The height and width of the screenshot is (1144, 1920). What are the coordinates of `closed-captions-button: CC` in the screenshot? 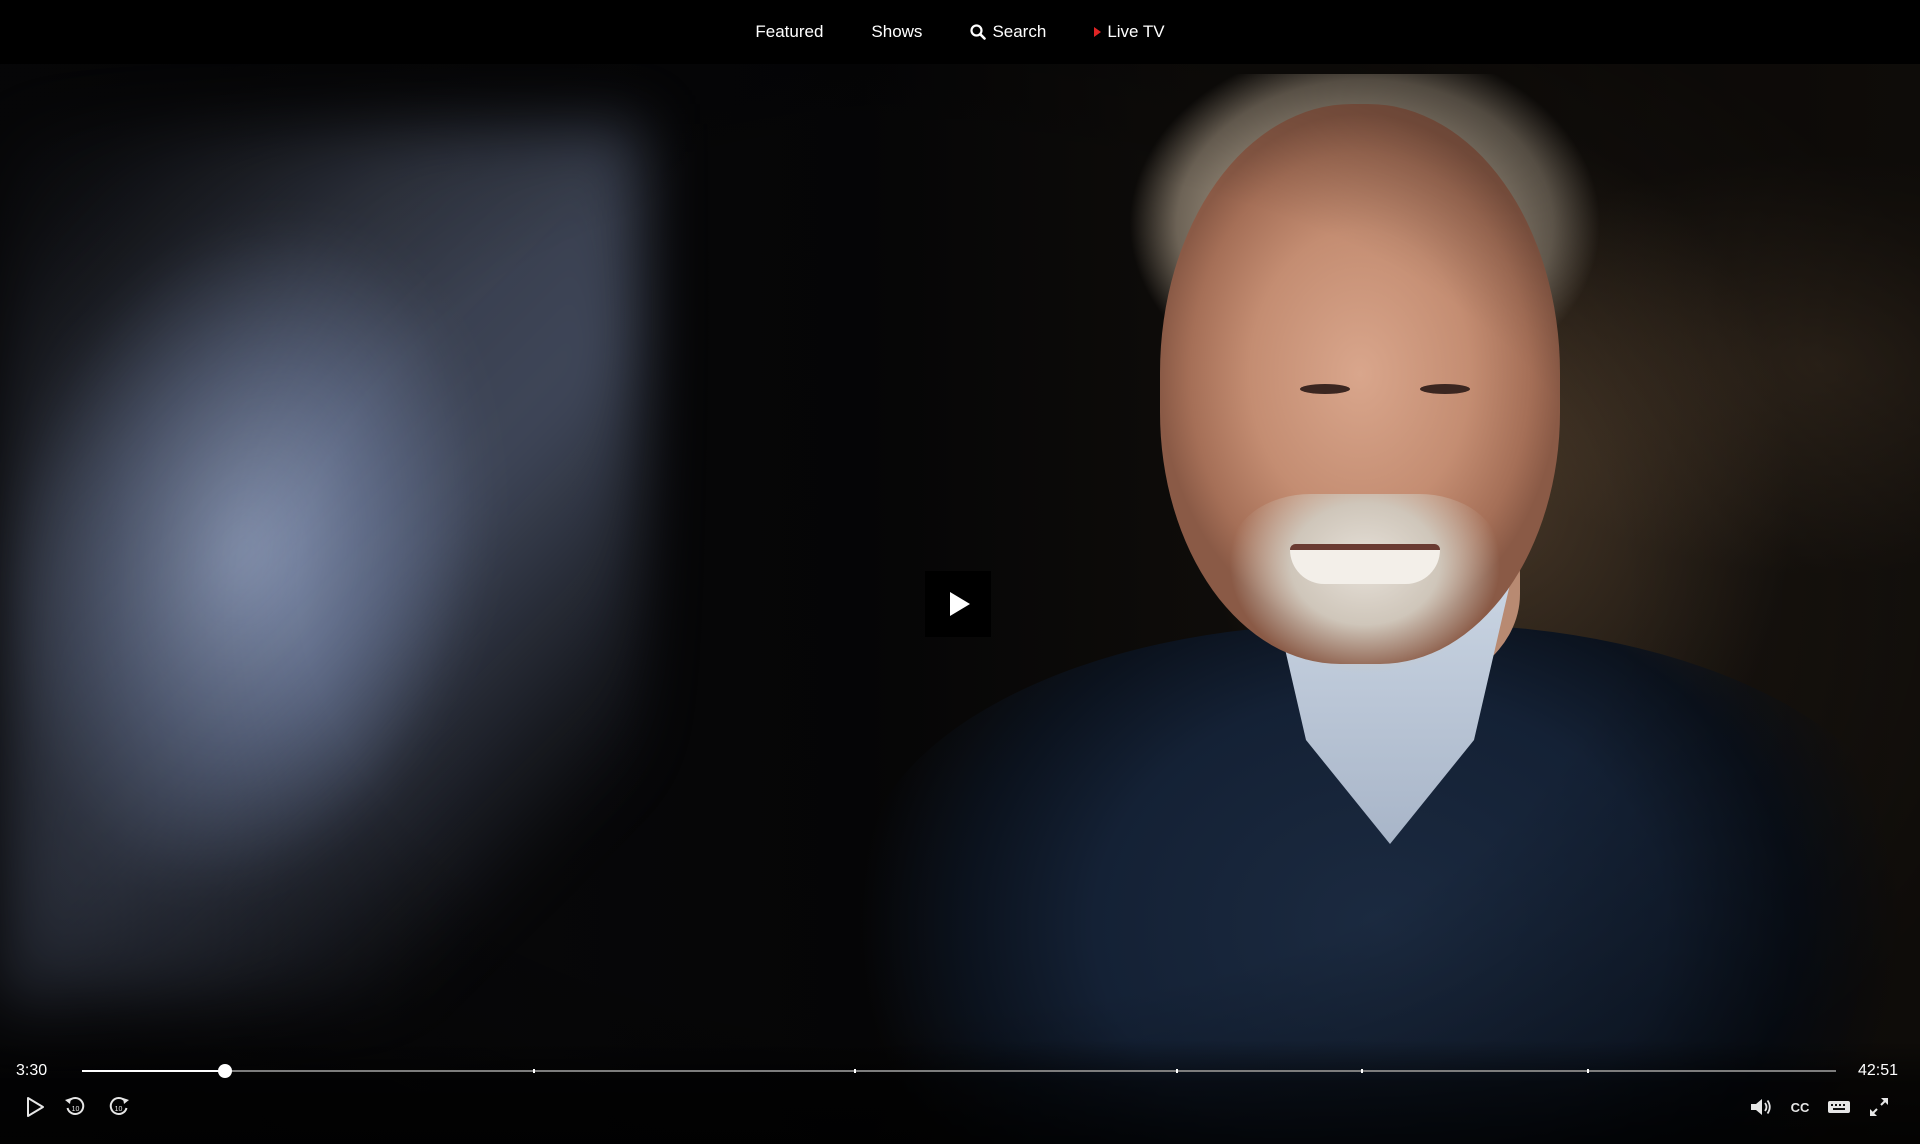 It's located at (1800, 1107).